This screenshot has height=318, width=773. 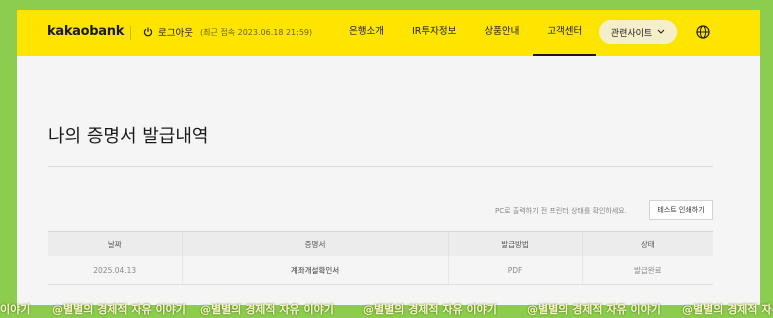 I want to click on watermark-text: 이야기, so click(x=15, y=309).